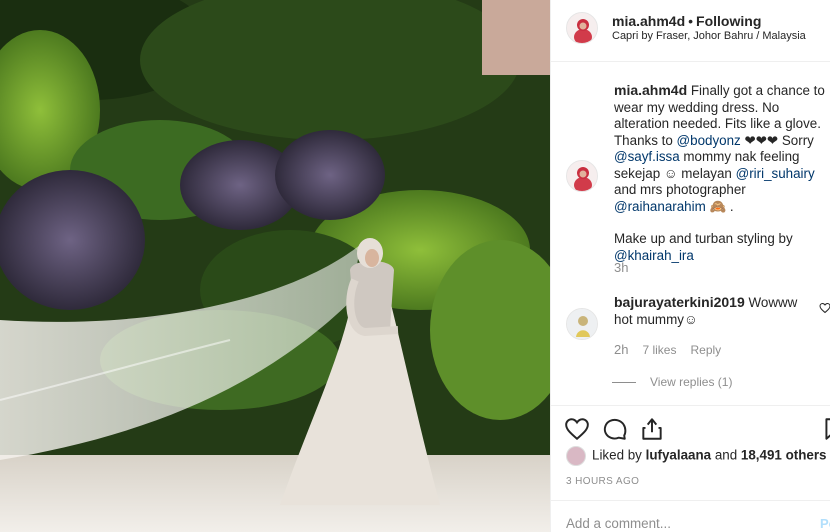  Describe the element at coordinates (621, 267) in the screenshot. I see `caption-timestamp: 3h` at that location.